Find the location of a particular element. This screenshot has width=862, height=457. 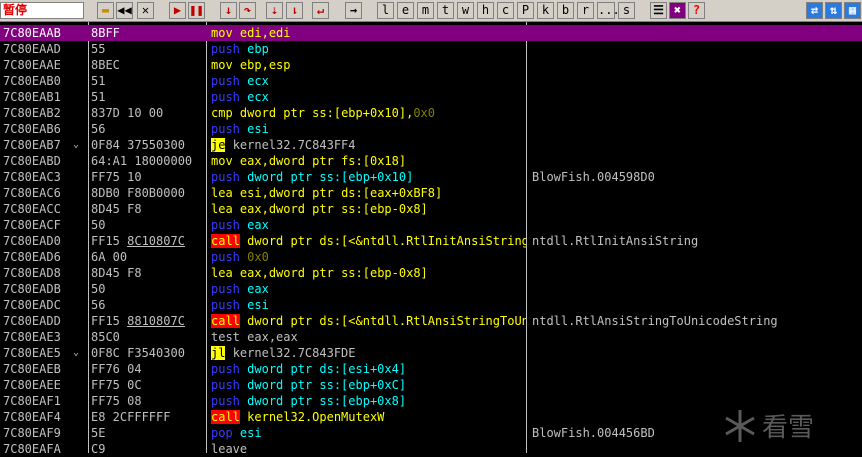

hex-bytes: C9 is located at coordinates (98, 449).